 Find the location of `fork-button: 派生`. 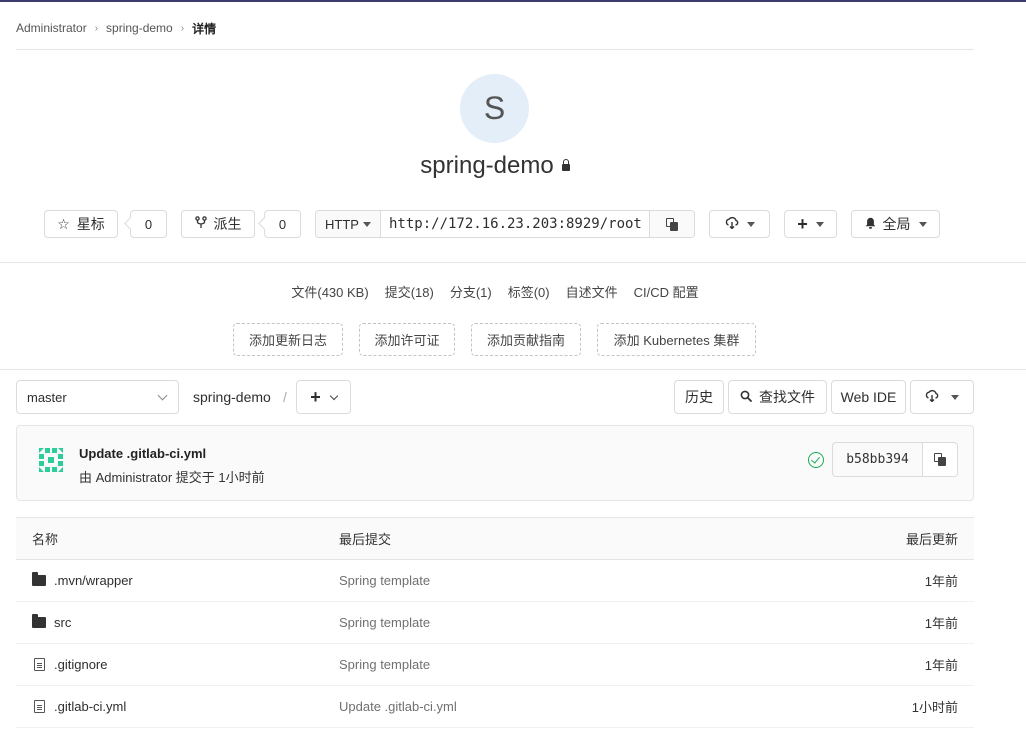

fork-button: 派生 is located at coordinates (218, 224).